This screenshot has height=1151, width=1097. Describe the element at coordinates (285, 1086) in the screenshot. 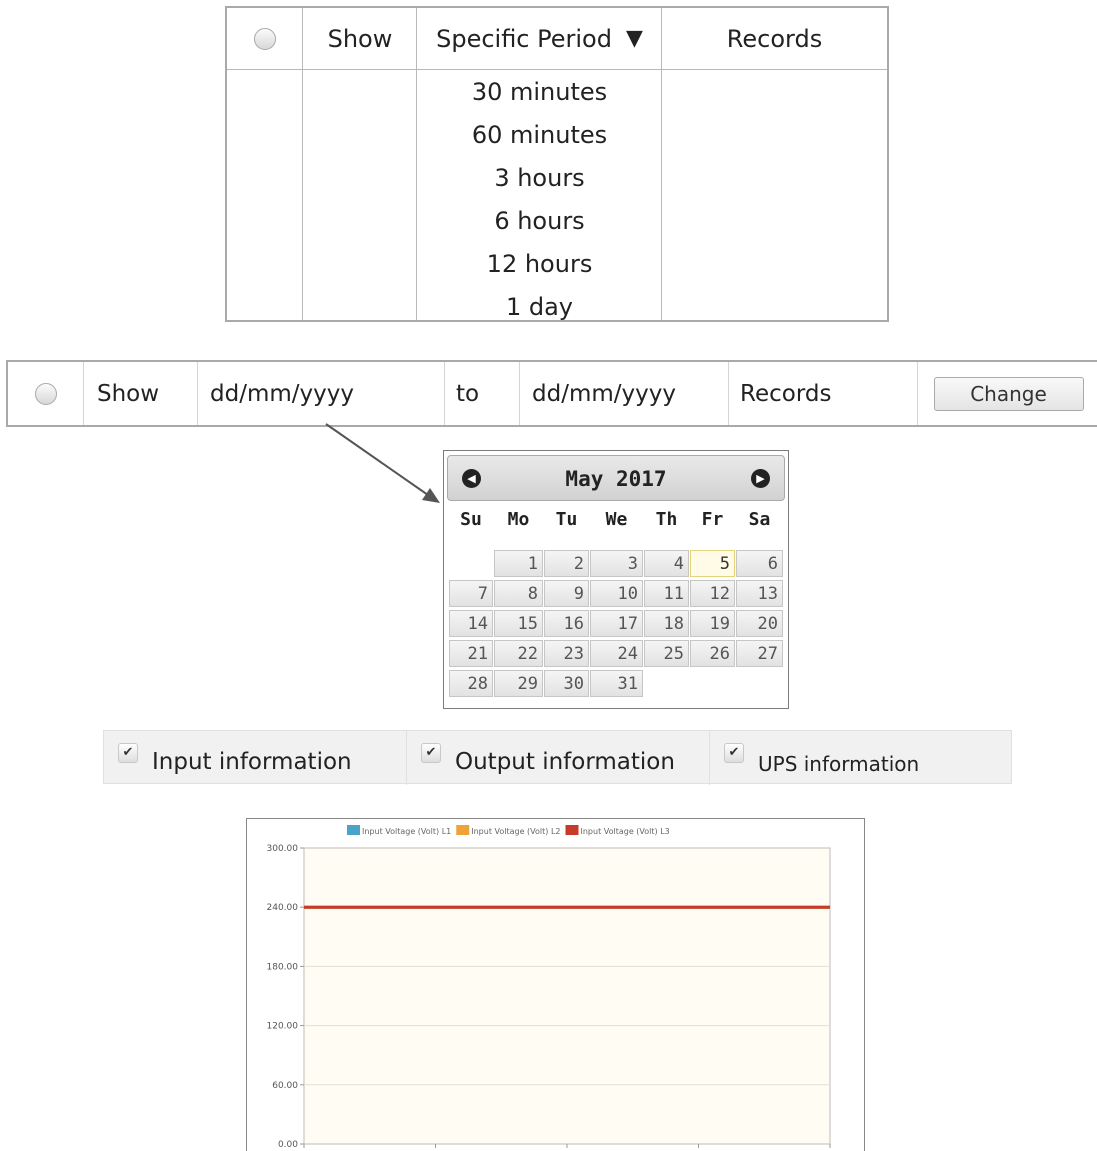

I see `y-tick-label: 60.00` at that location.